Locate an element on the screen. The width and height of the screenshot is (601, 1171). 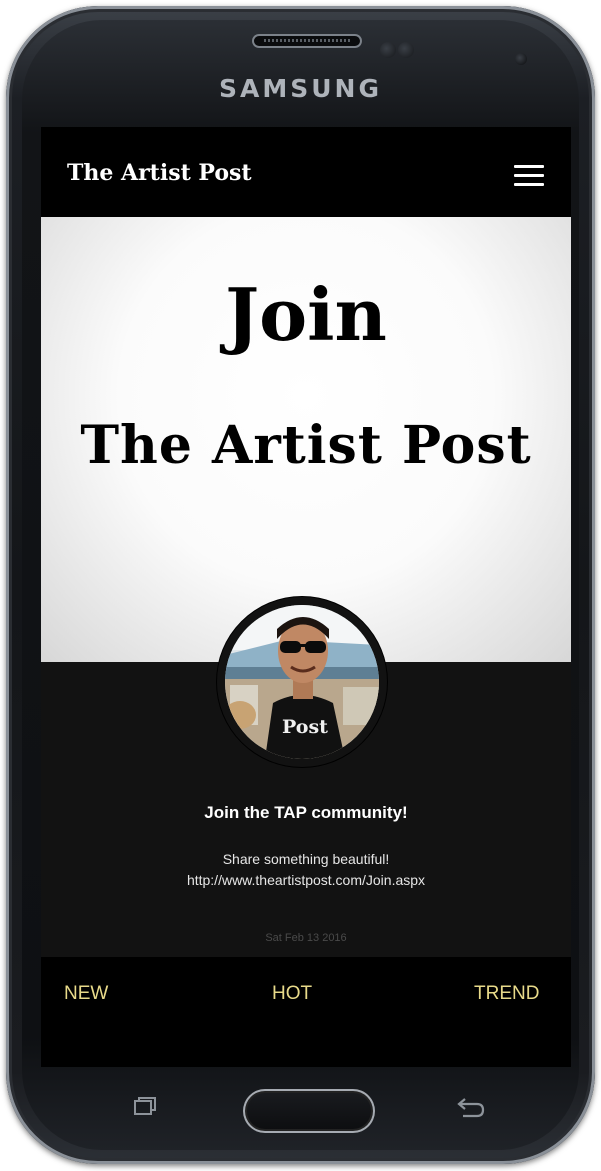
avatar: Post is located at coordinates (302, 682).